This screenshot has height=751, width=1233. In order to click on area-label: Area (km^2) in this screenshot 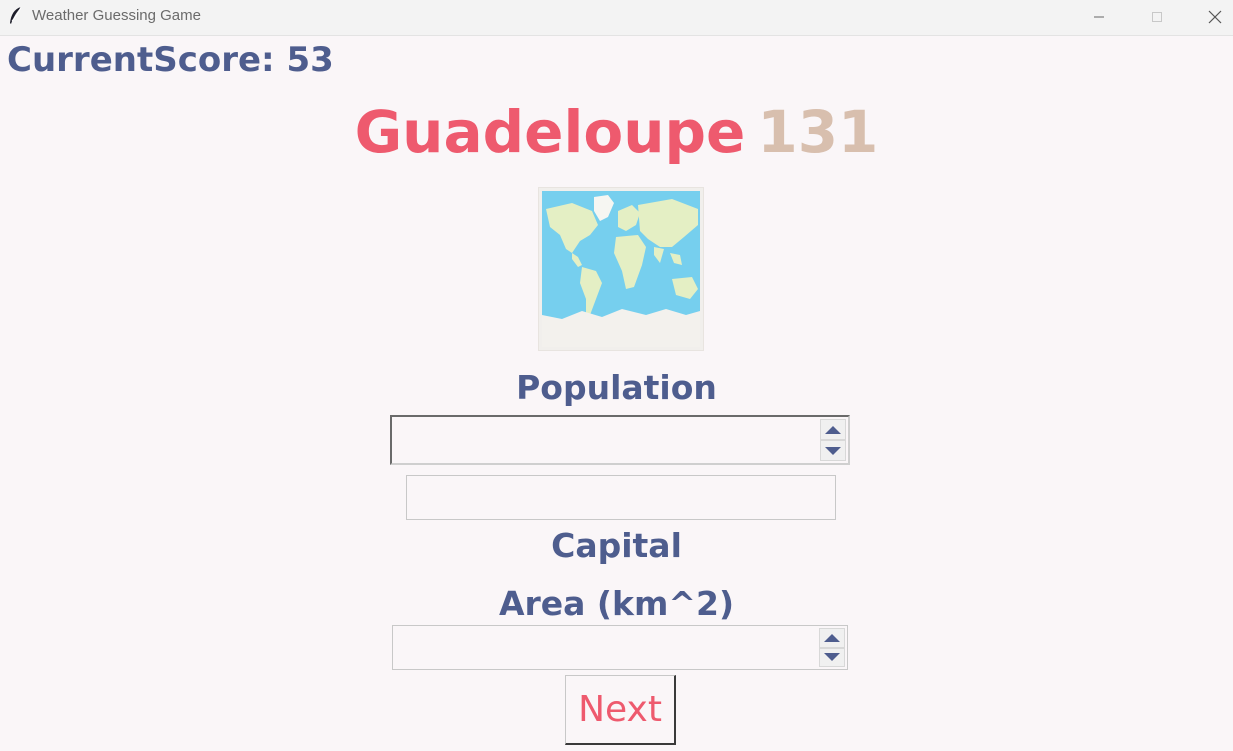, I will do `click(616, 603)`.